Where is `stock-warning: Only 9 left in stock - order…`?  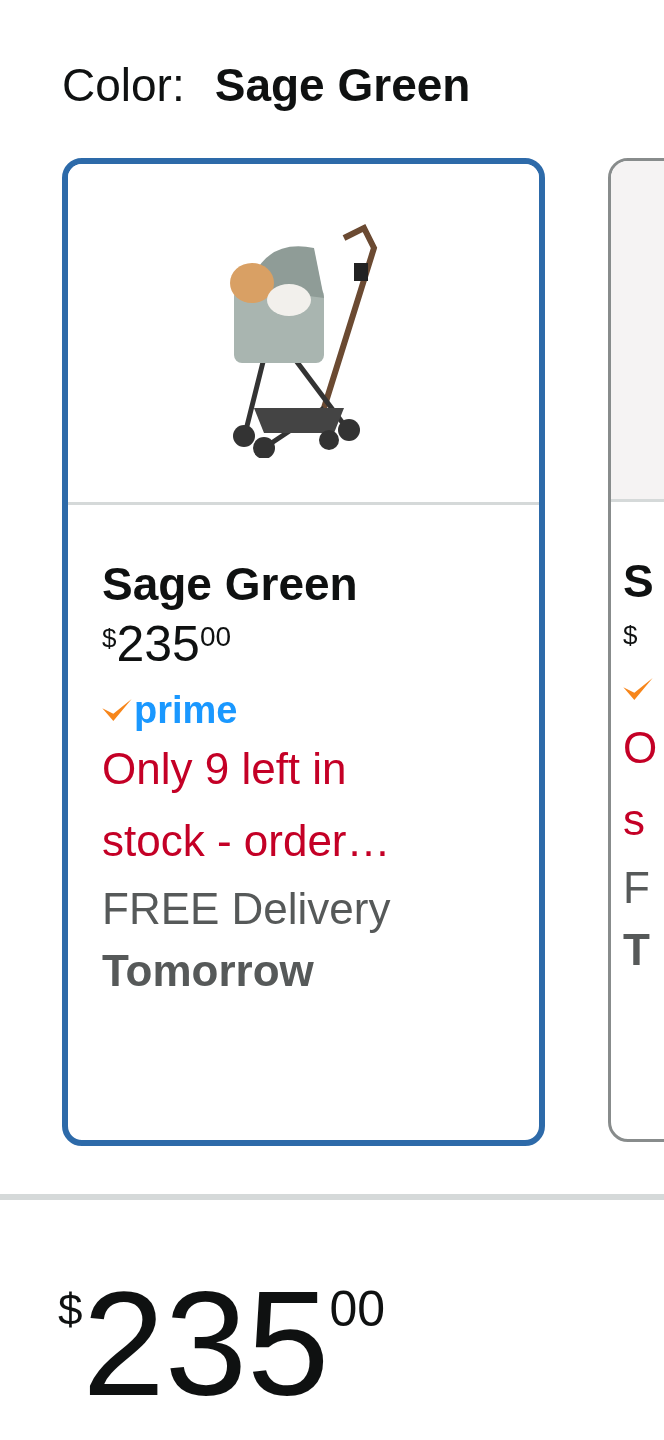 stock-warning: Only 9 left in stock - order… is located at coordinates (247, 805).